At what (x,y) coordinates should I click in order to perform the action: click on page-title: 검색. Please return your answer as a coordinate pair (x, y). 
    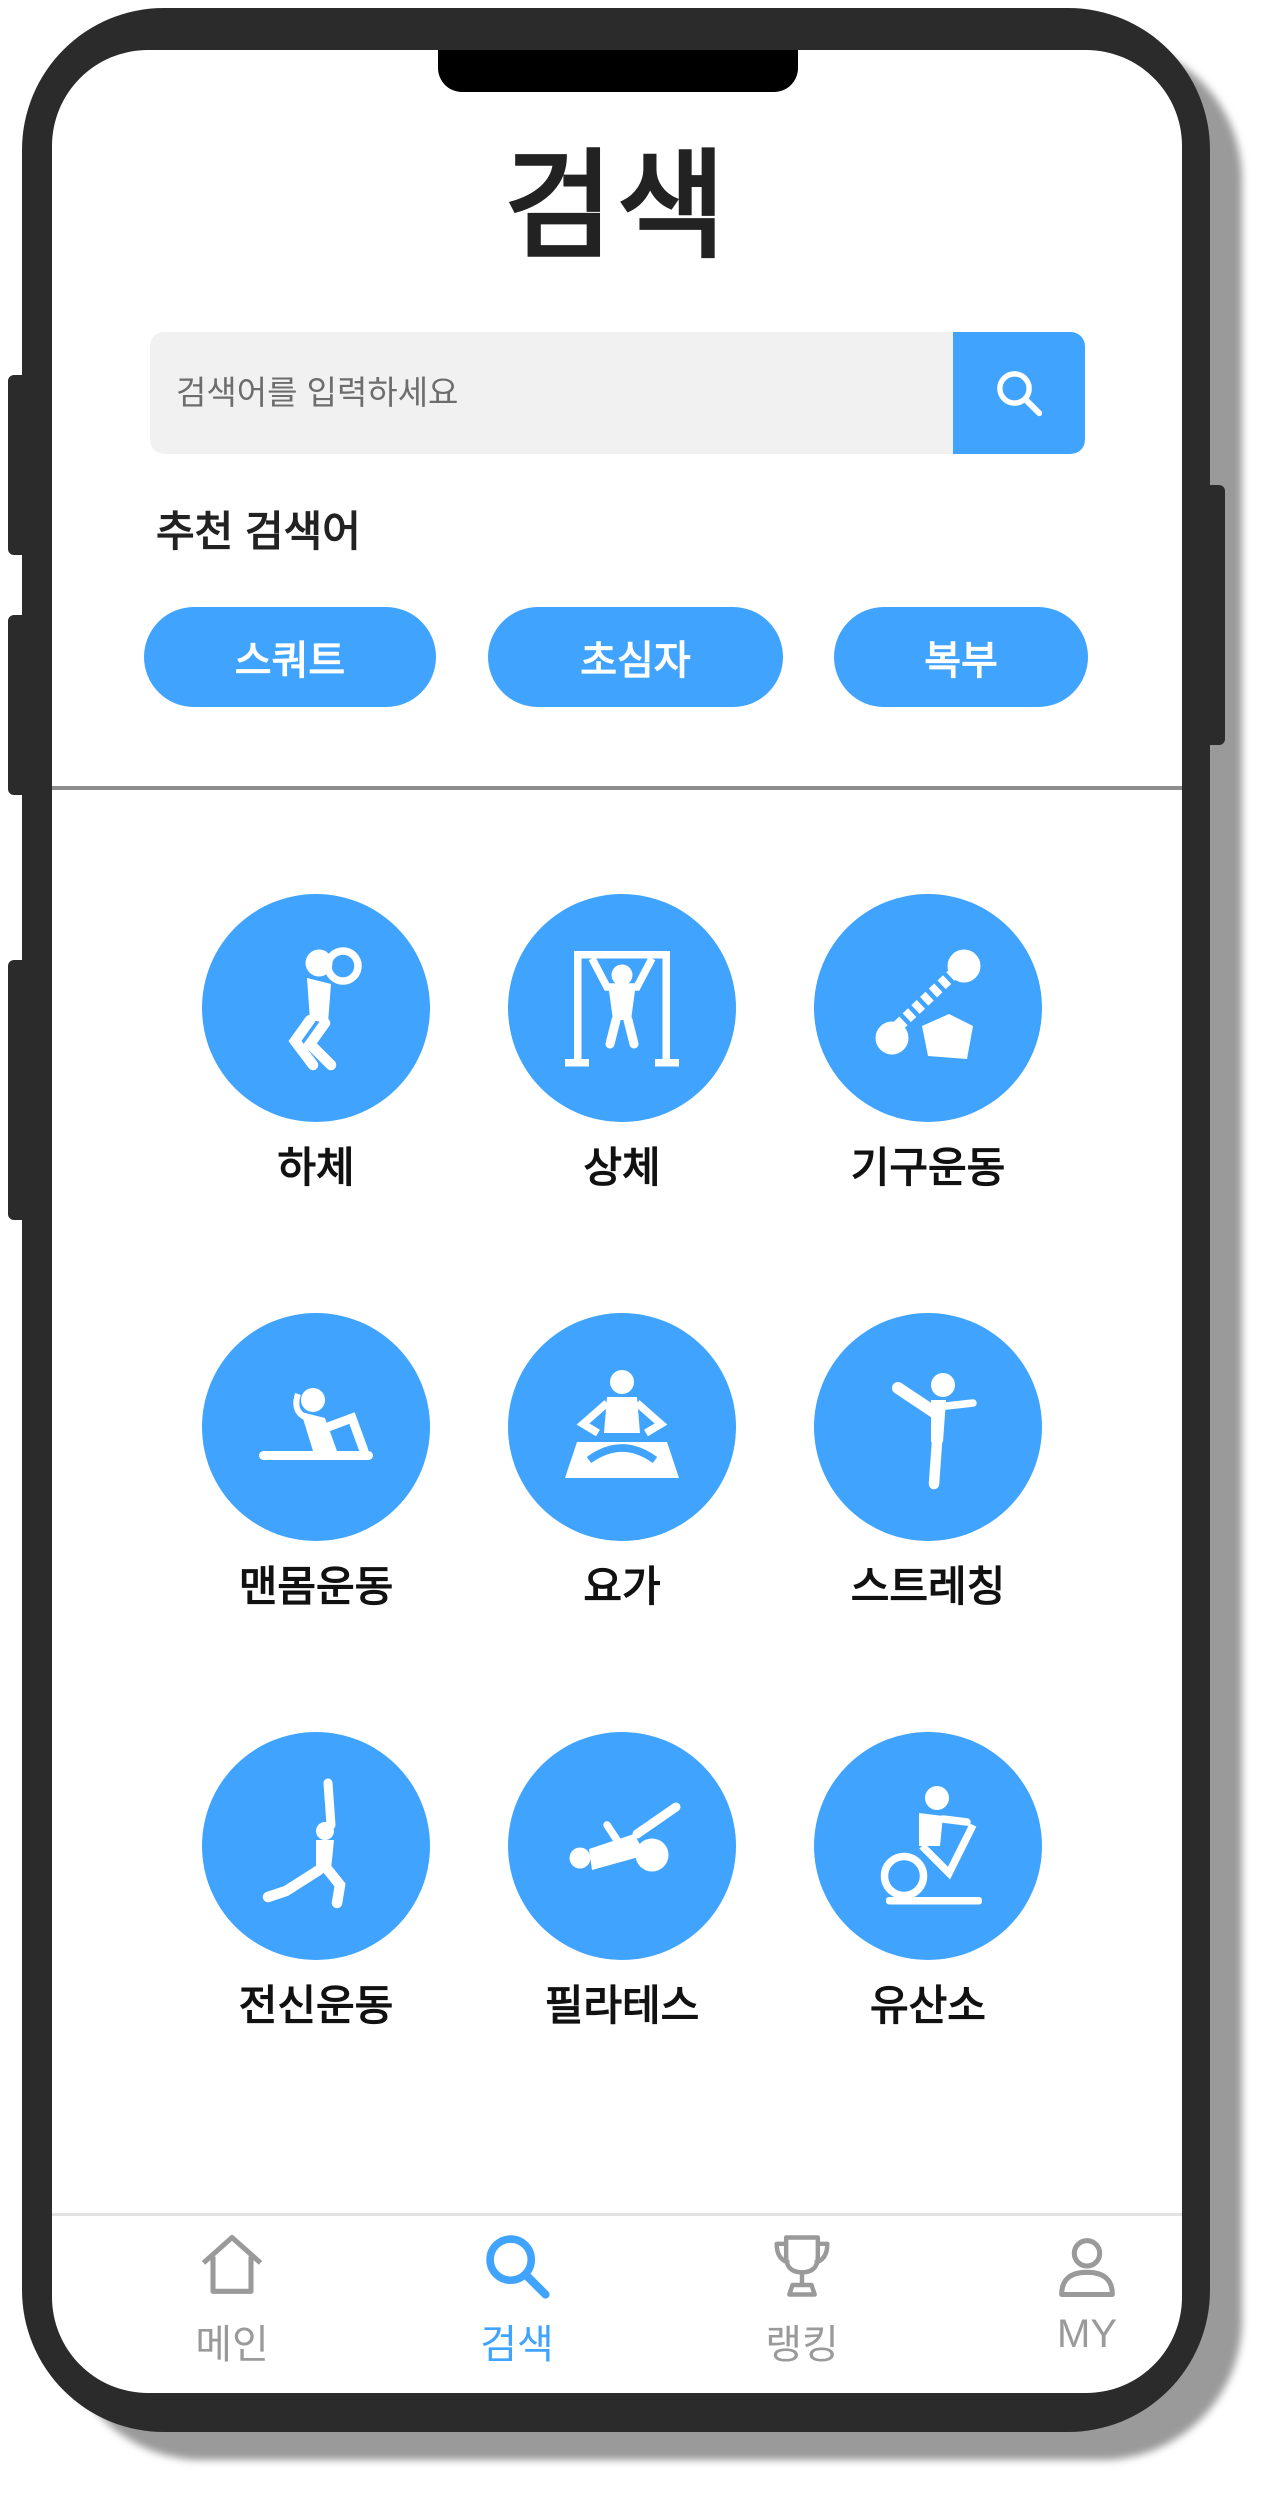
    Looking at the image, I should click on (617, 206).